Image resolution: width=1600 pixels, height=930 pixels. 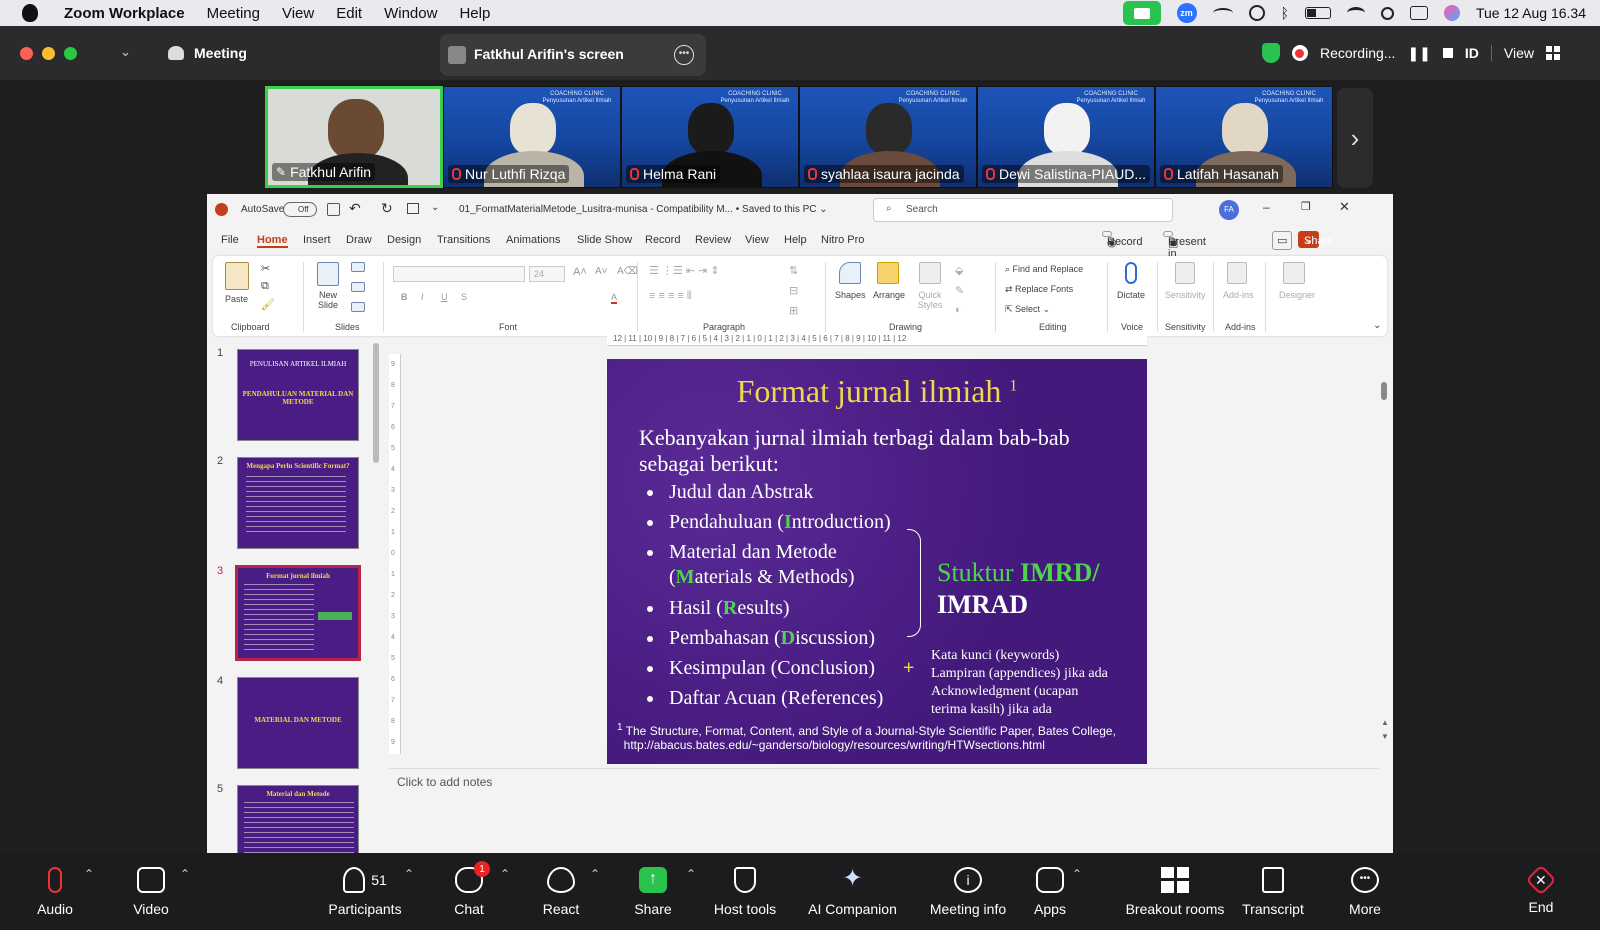 I want to click on quick-styles-icon, so click(x=930, y=273).